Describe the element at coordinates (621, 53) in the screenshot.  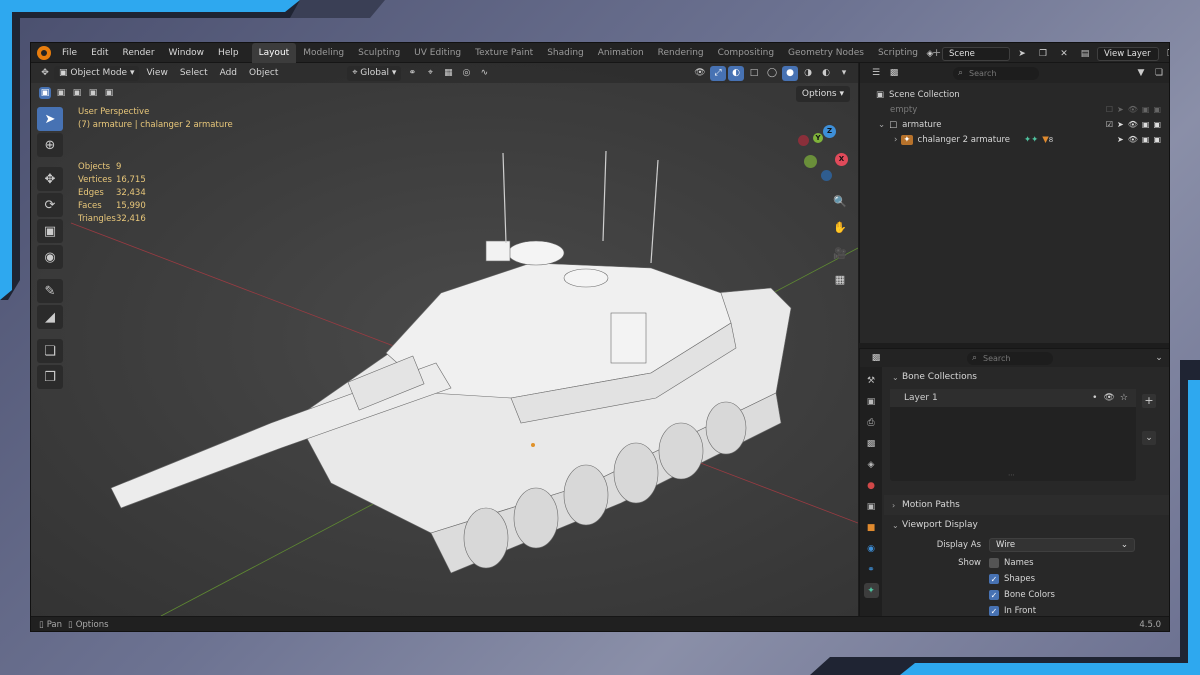
I see `tab-animation: Animation` at that location.